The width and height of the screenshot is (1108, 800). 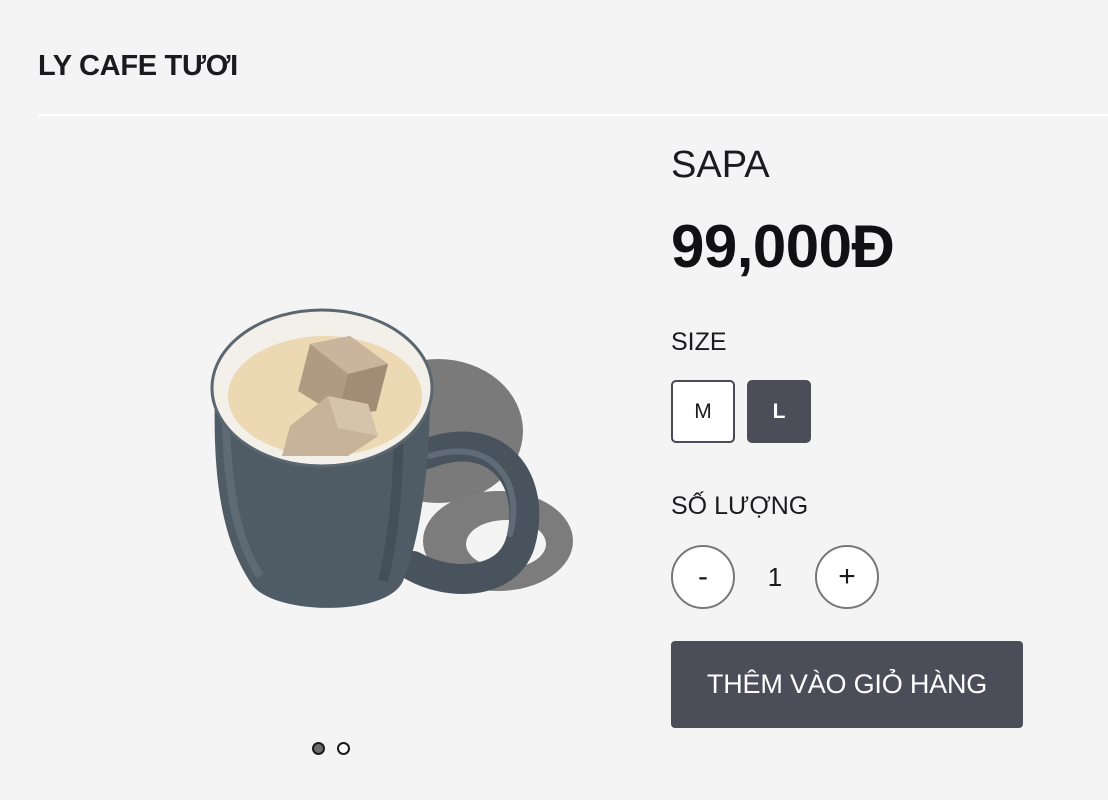 I want to click on size-options: M L, so click(x=741, y=411).